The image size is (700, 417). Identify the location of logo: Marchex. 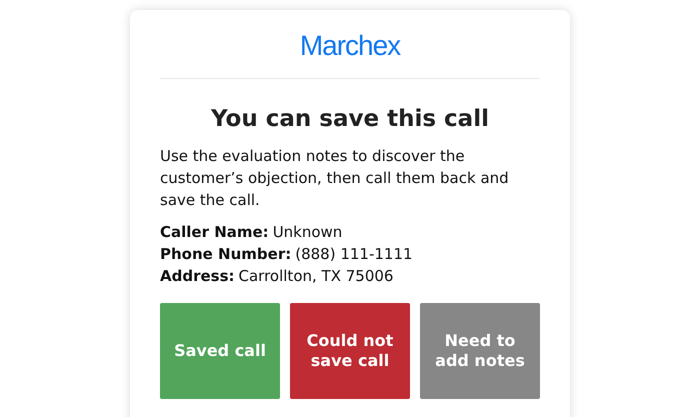
(350, 46).